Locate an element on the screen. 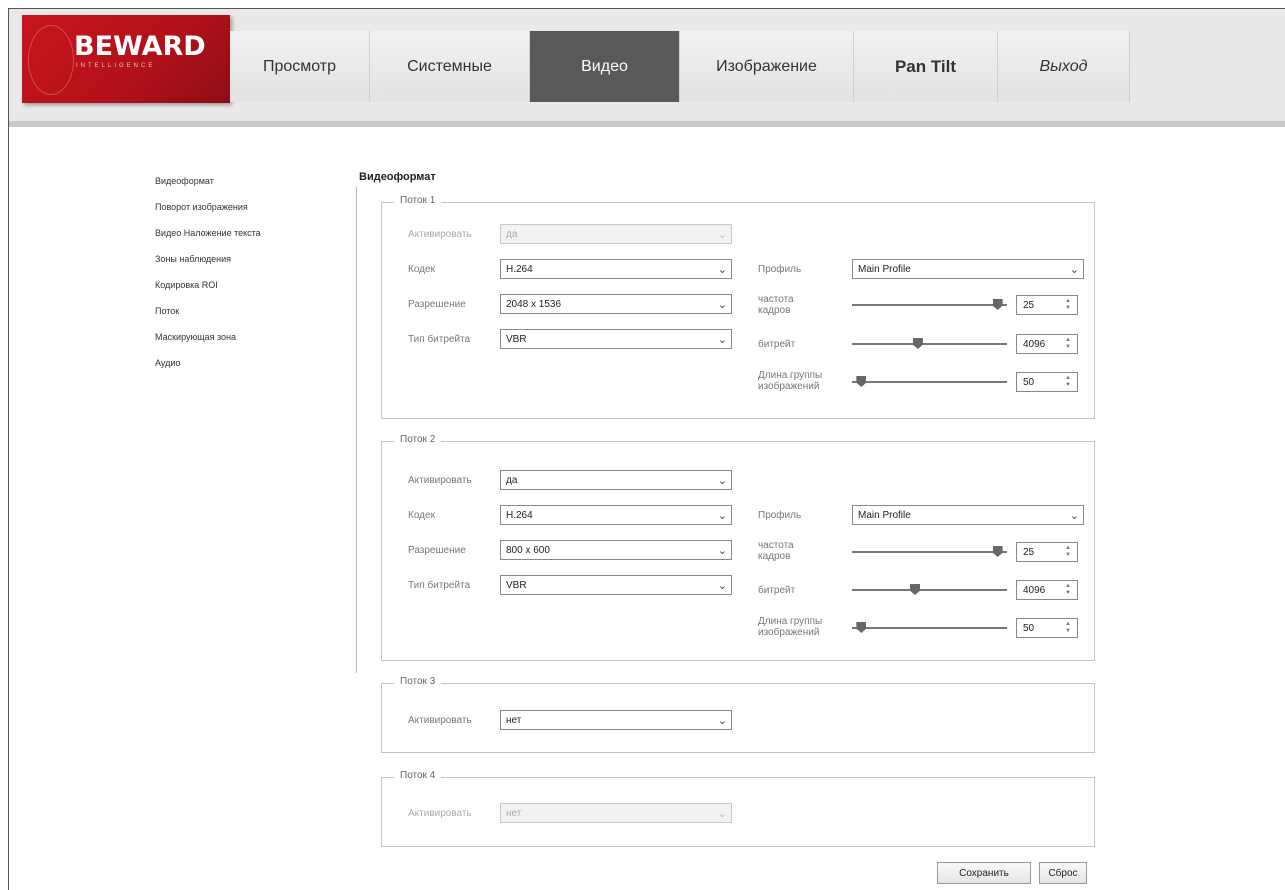 This screenshot has height=890, width=1285. sidebar-item-stream: Поток is located at coordinates (208, 318).